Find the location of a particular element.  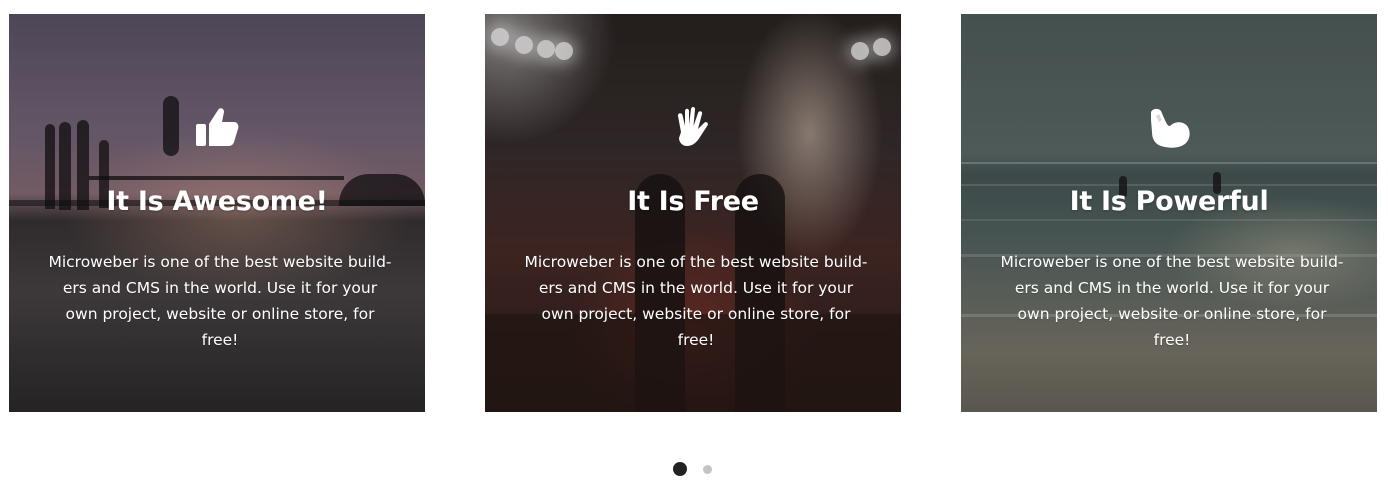

card-title: It Is Powerful is located at coordinates (1169, 201).